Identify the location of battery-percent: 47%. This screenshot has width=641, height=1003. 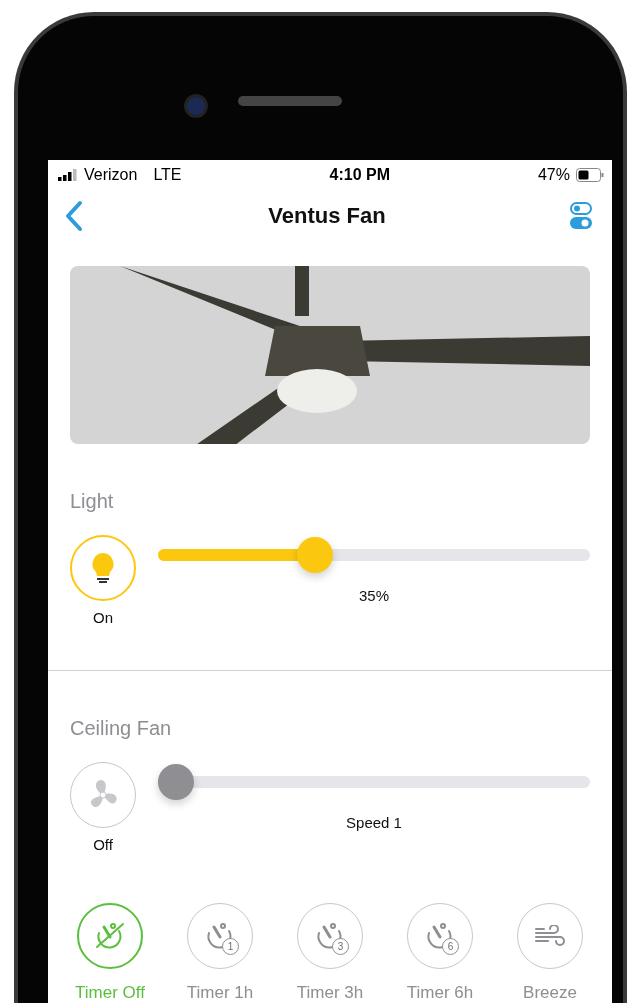
(553, 174).